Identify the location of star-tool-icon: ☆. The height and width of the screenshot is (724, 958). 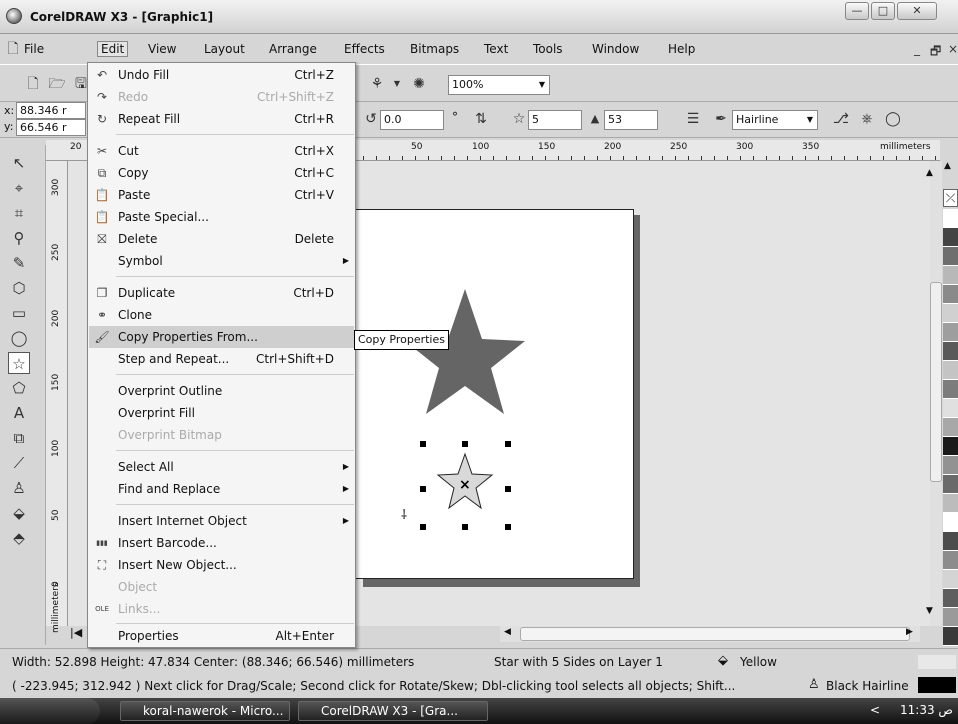
(19, 363).